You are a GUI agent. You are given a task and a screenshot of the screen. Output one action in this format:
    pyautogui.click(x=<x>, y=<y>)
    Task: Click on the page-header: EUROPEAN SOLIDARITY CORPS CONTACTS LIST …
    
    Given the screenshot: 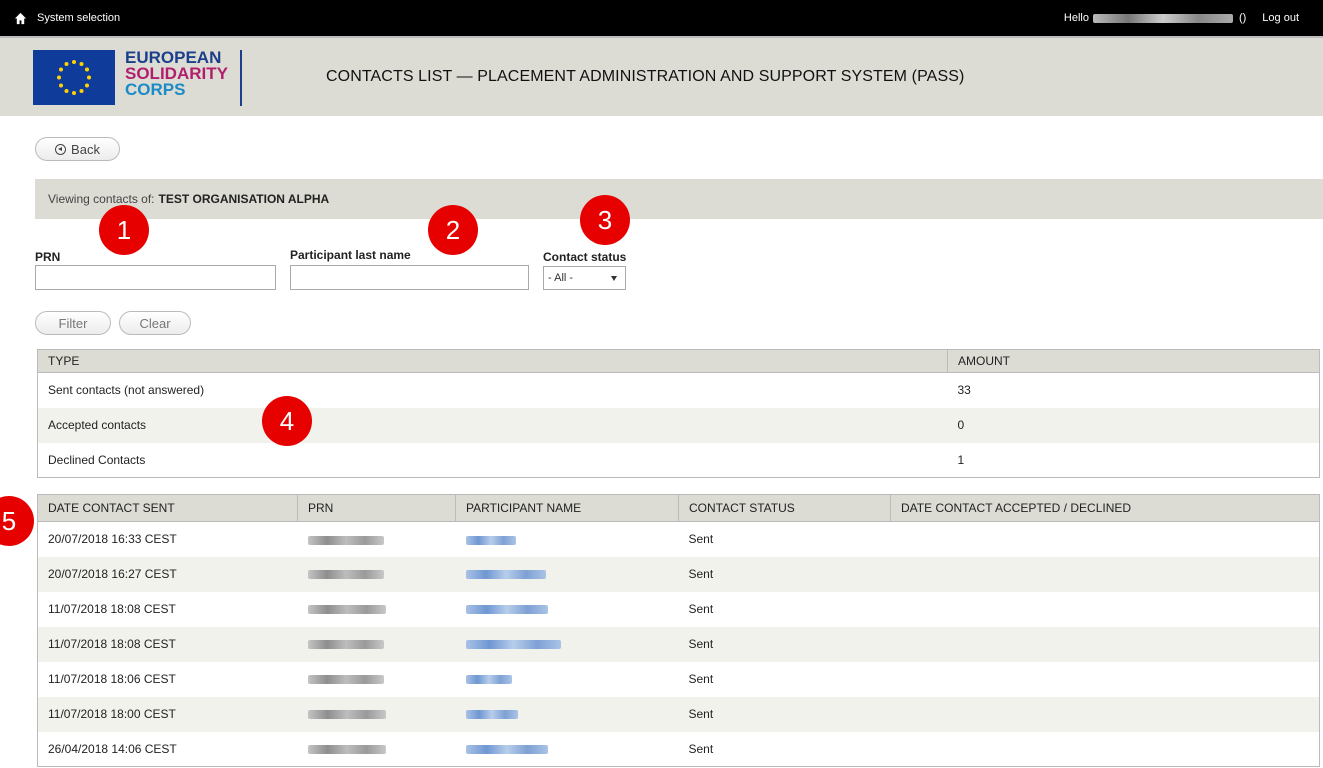 What is the action you would take?
    pyautogui.click(x=661, y=76)
    